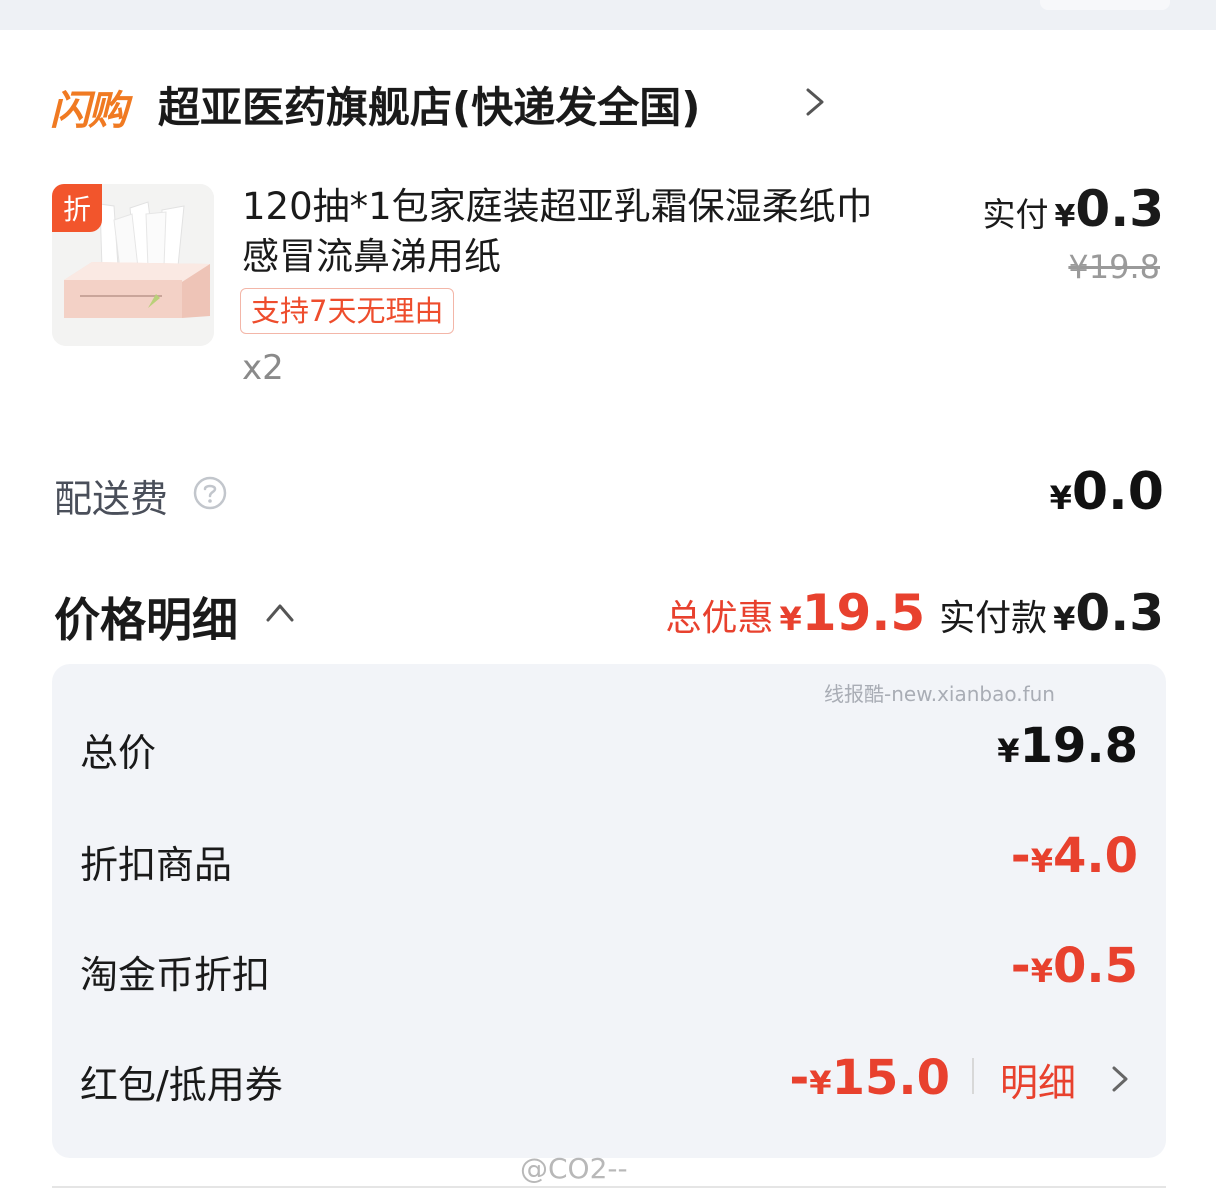 Image resolution: width=1216 pixels, height=1197 pixels. Describe the element at coordinates (156, 865) in the screenshot. I see `discount-goods-label: 折扣商品` at that location.